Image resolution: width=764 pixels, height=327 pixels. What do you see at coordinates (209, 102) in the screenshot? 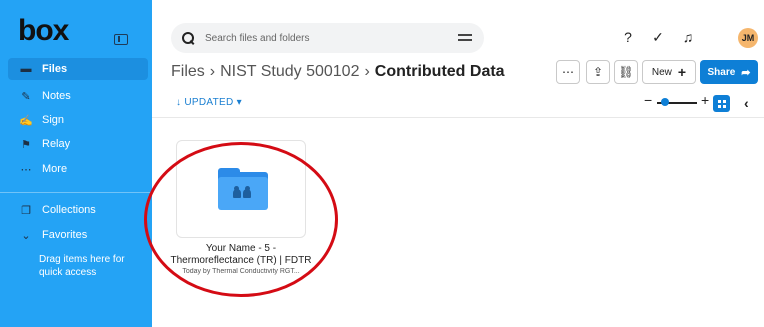
I see `sort-dropdown: ↓ UPDATED ▾` at bounding box center [209, 102].